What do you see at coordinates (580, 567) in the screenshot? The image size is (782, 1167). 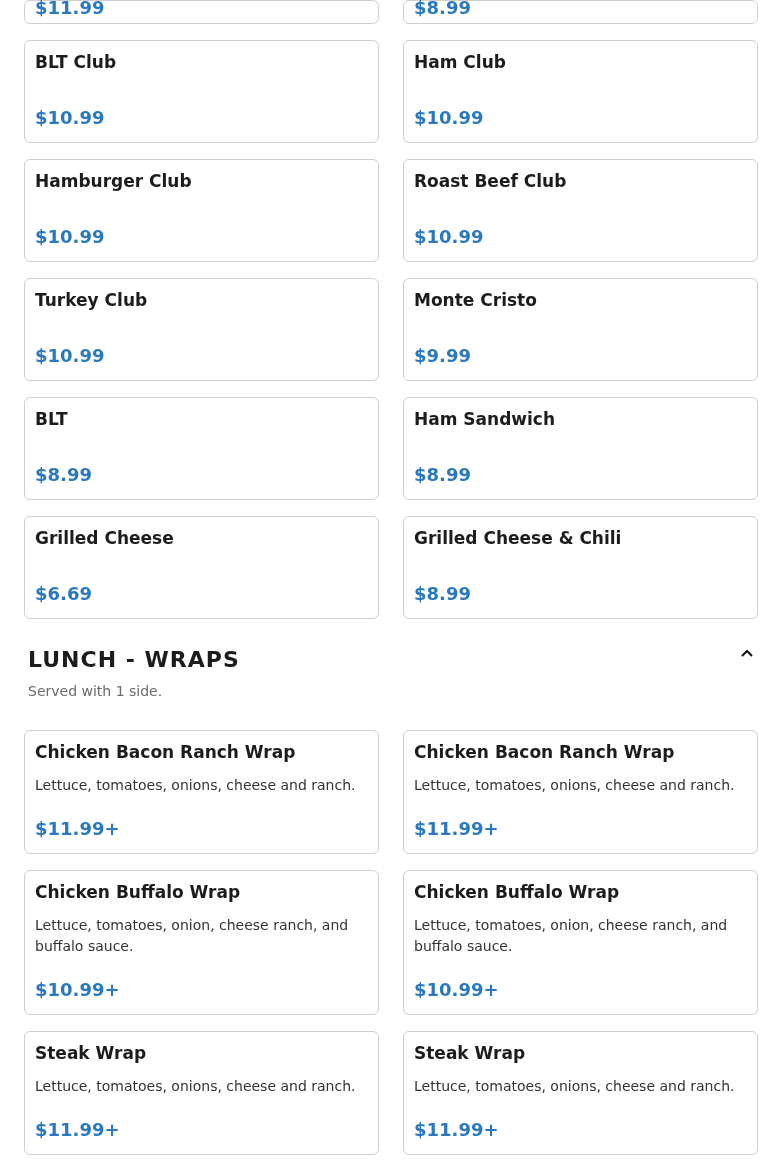 I see `menu-item-card: Grilled Cheese & Chili $8.99` at bounding box center [580, 567].